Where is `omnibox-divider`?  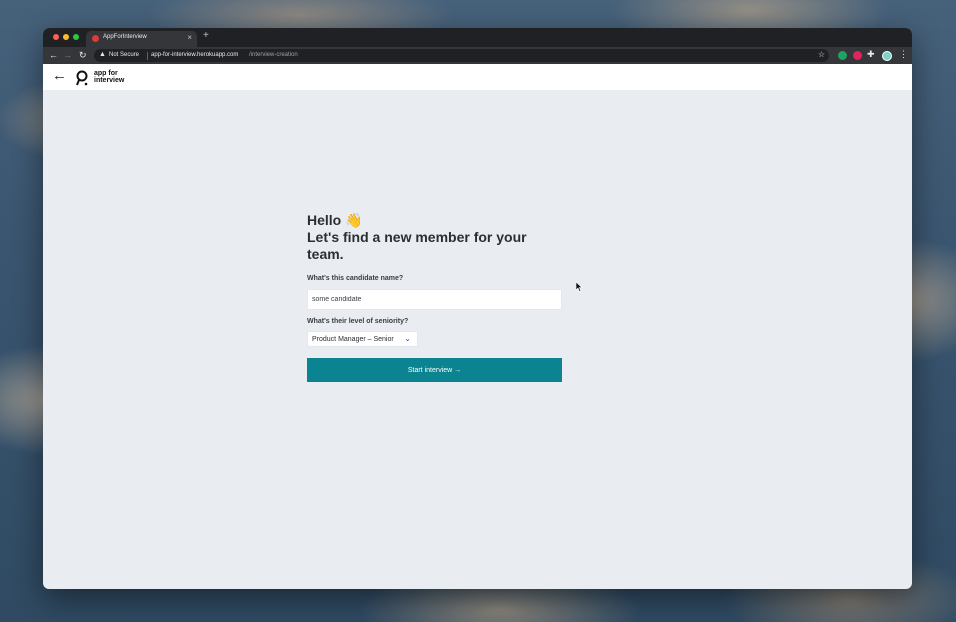 omnibox-divider is located at coordinates (147, 56).